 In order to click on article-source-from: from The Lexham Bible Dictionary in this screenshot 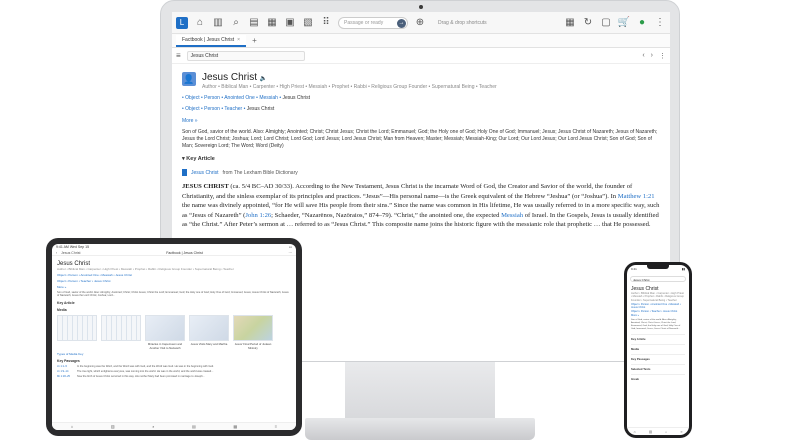, I will do `click(260, 172)`.